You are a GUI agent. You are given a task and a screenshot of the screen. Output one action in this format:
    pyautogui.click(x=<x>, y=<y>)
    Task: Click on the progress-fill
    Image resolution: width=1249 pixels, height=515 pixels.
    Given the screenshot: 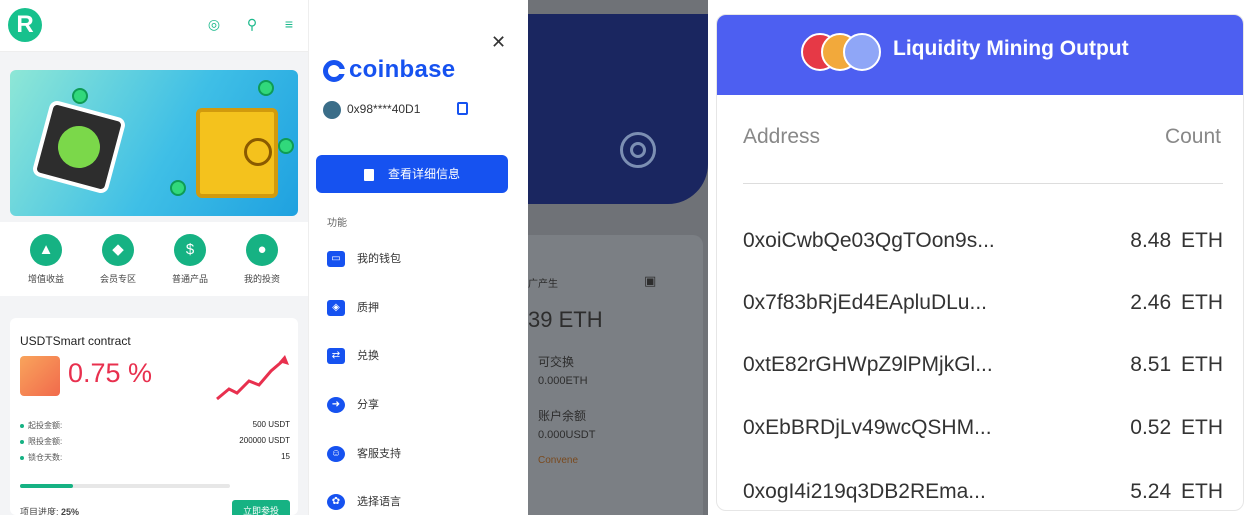 What is the action you would take?
    pyautogui.click(x=46, y=486)
    